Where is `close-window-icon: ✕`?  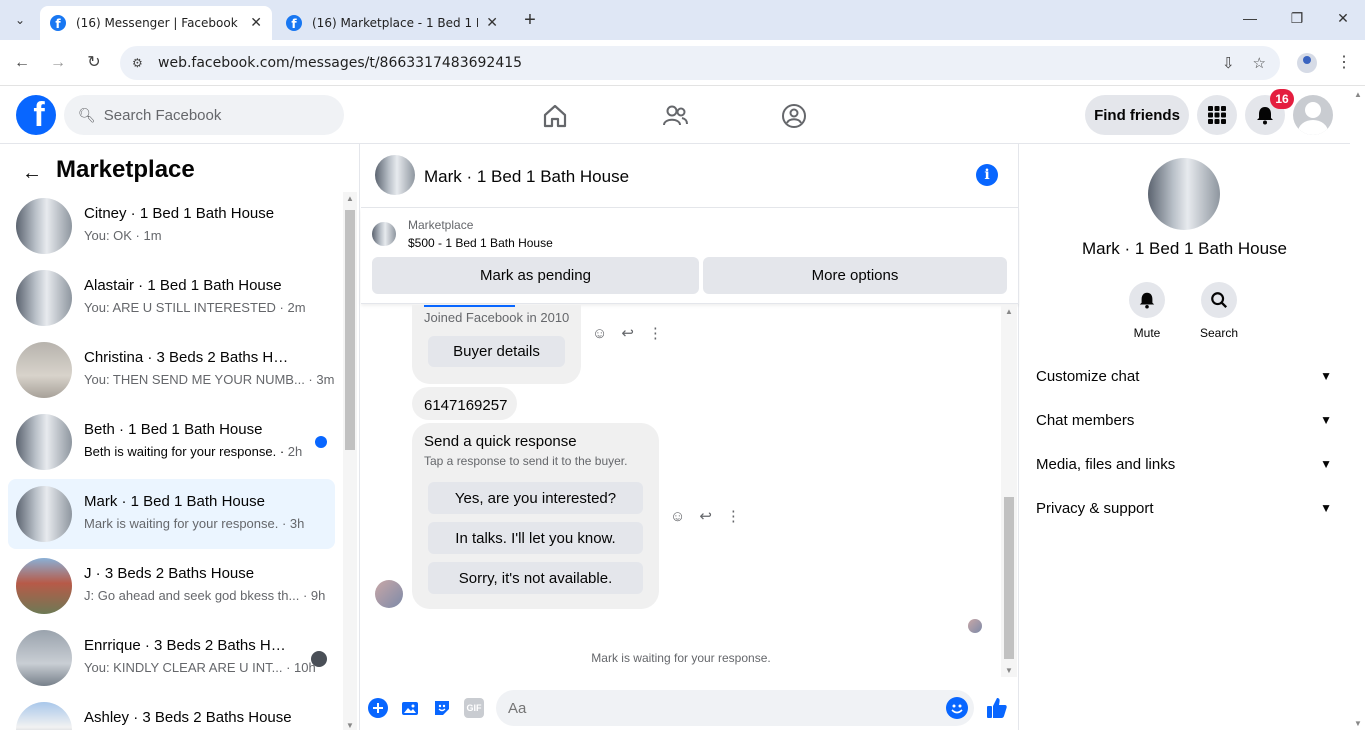 close-window-icon: ✕ is located at coordinates (1343, 18).